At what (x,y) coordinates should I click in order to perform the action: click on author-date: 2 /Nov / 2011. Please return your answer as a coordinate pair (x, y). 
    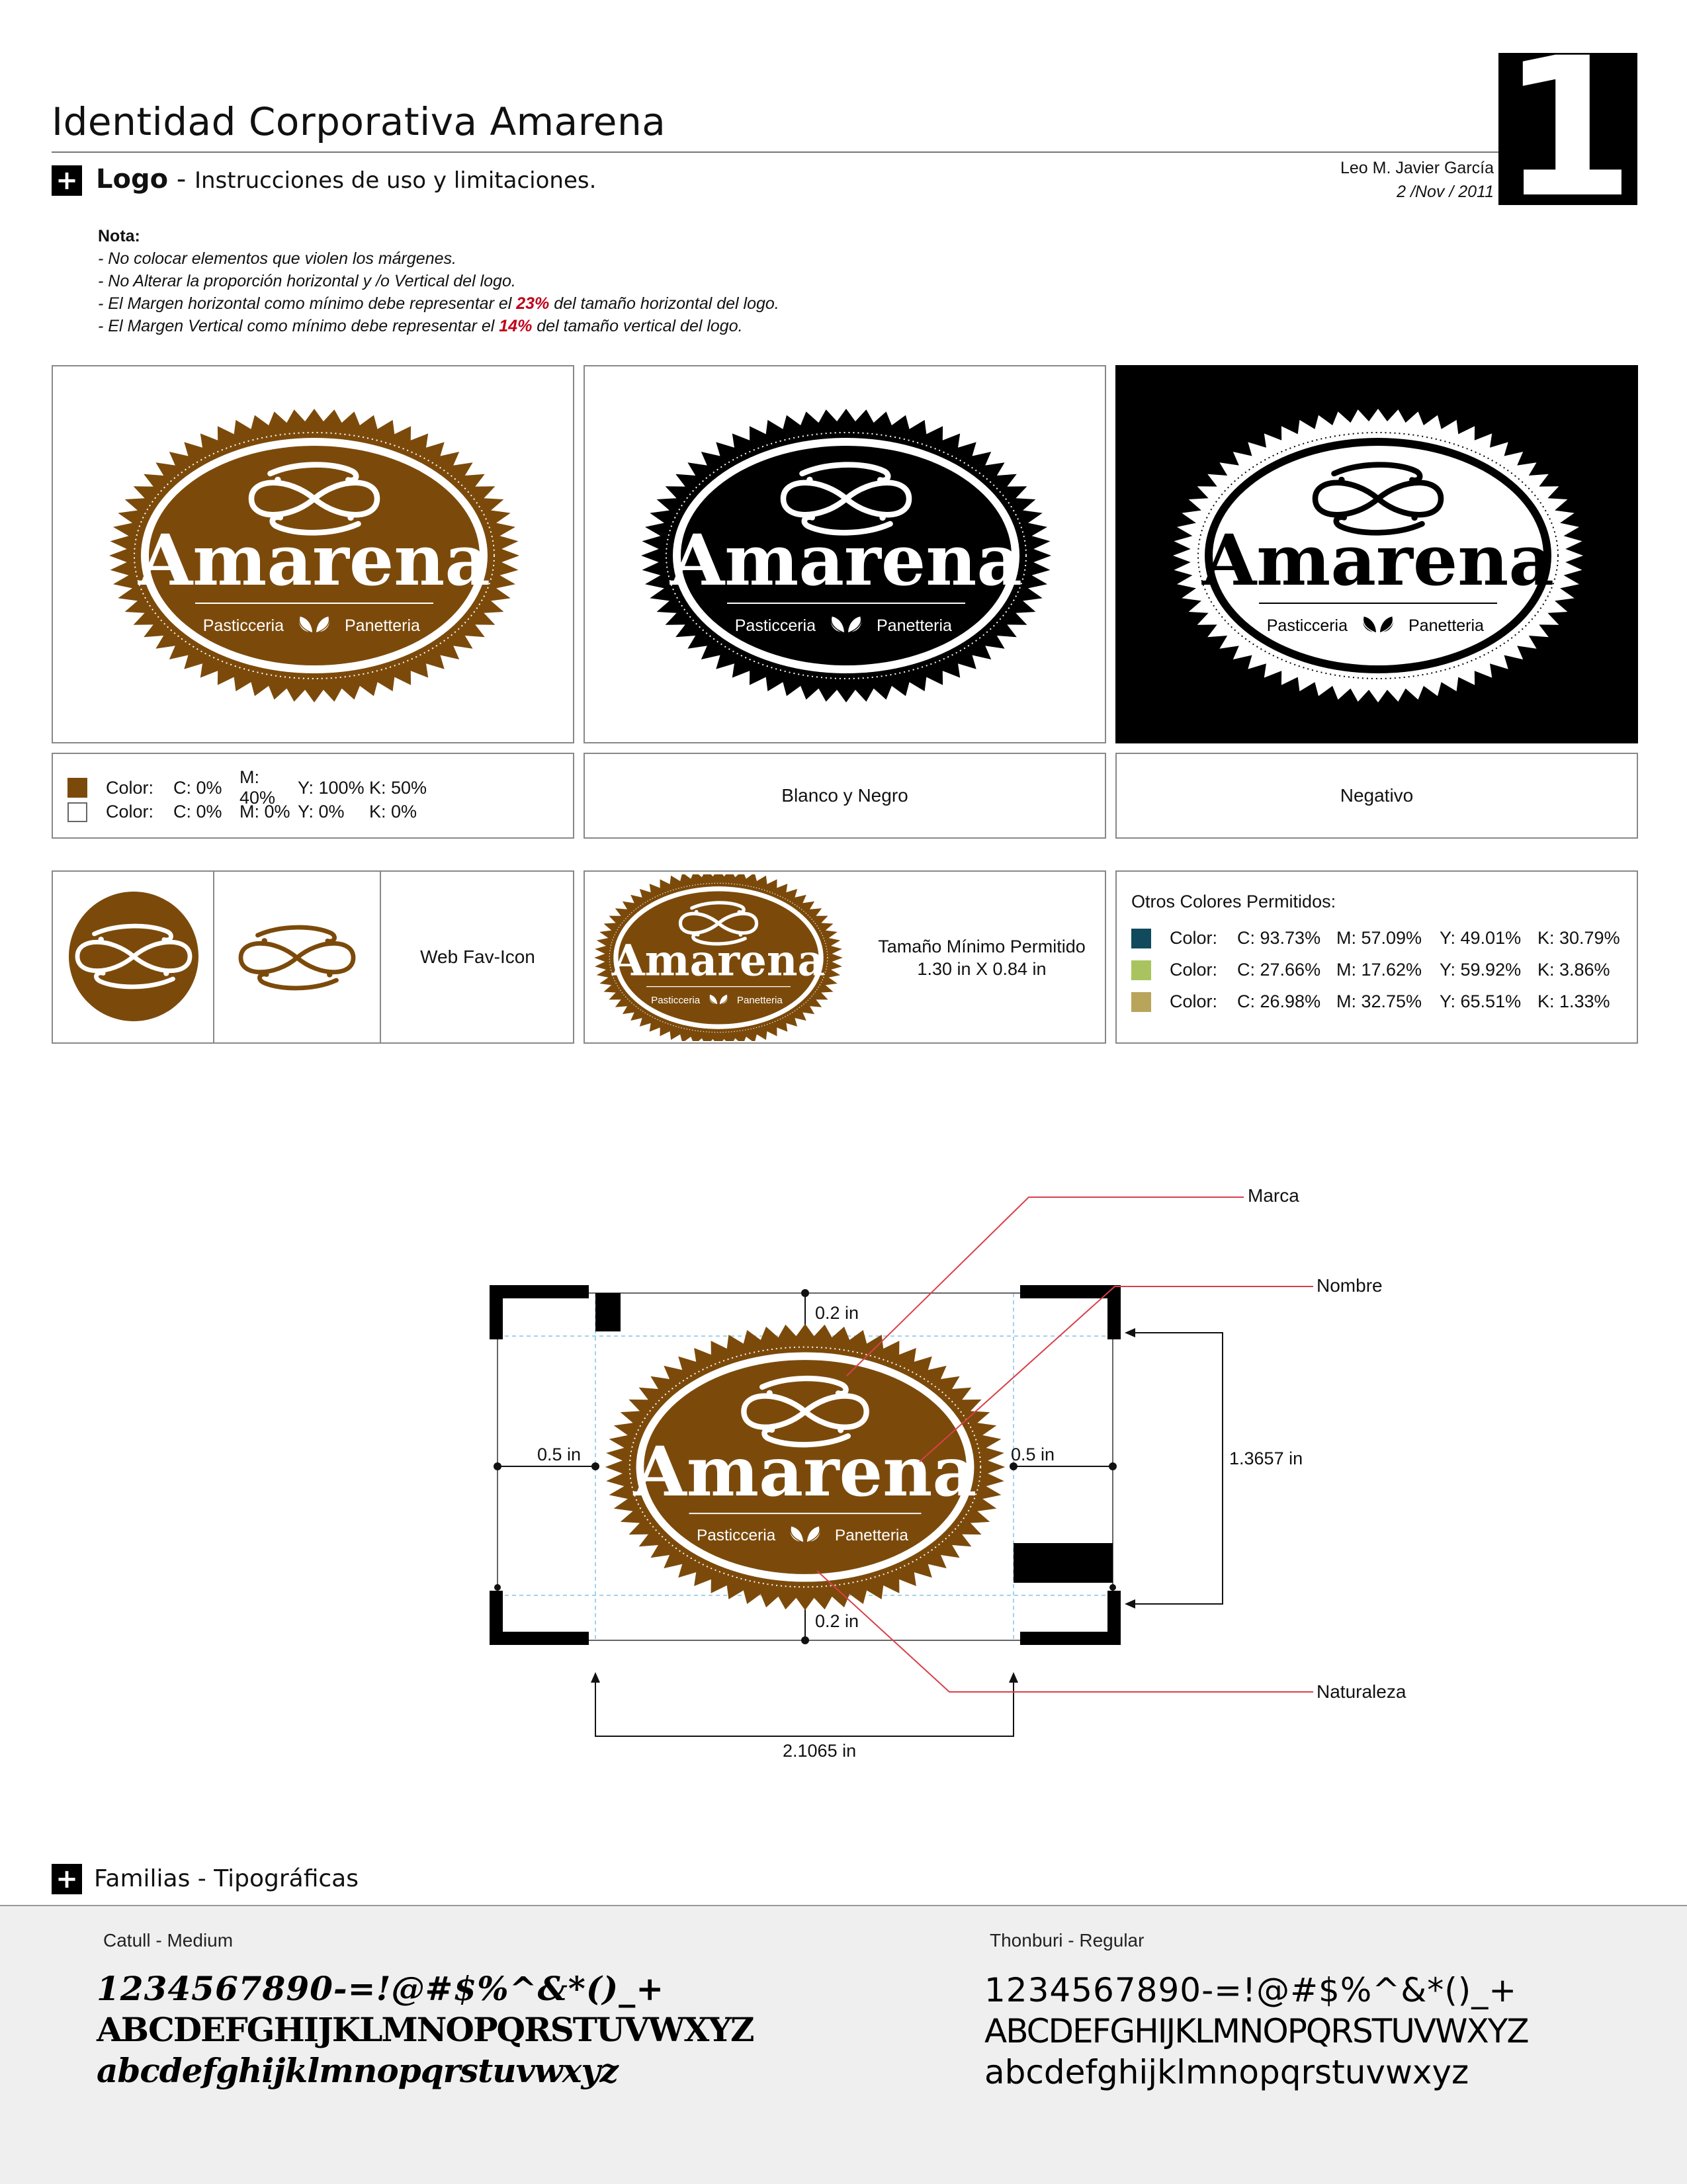
    Looking at the image, I should click on (1445, 192).